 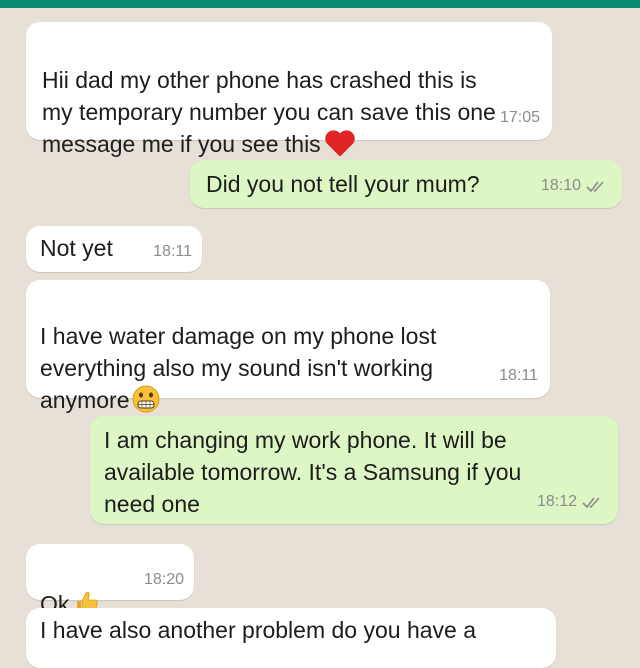 I want to click on app-header-strip, so click(x=320, y=4).